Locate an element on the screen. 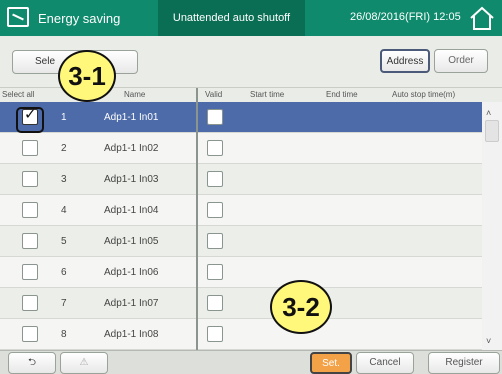 This screenshot has width=502, height=374. table-row: ✓ 1 Adp1-1 In01 is located at coordinates (241, 117).